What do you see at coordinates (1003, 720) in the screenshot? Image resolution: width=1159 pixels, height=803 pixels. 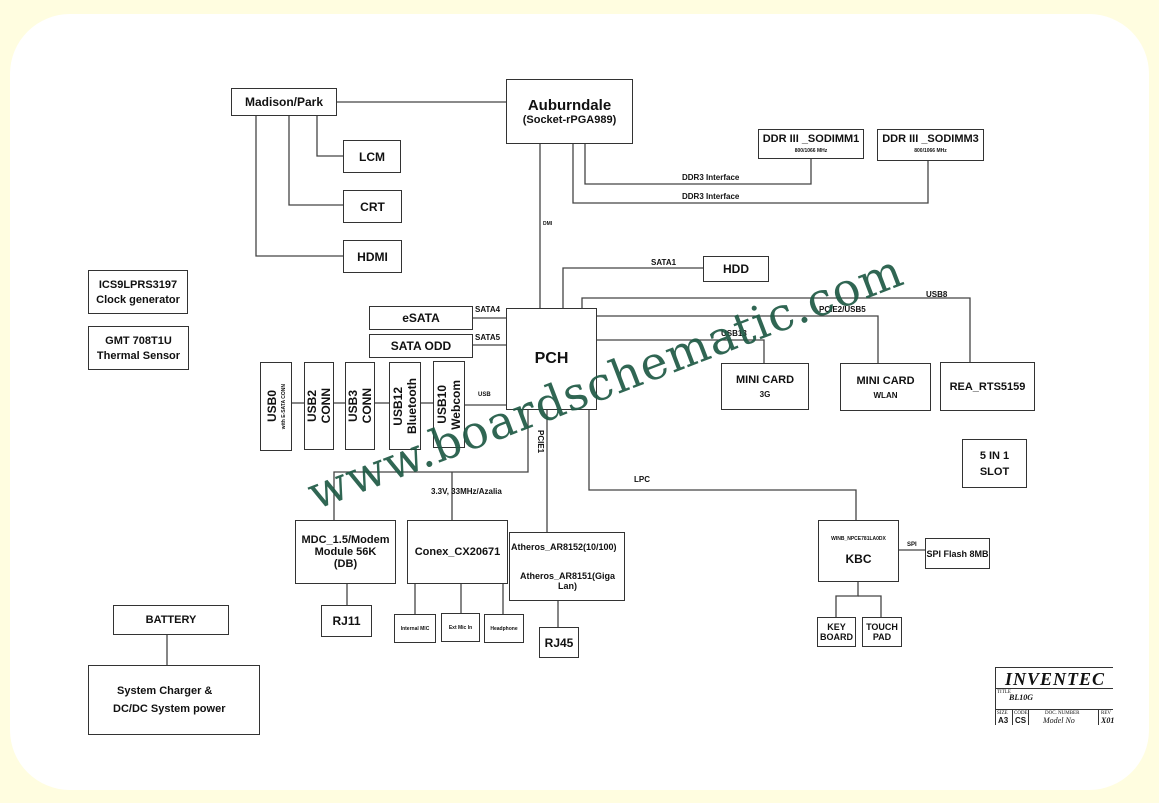 I see `size-value: A3` at bounding box center [1003, 720].